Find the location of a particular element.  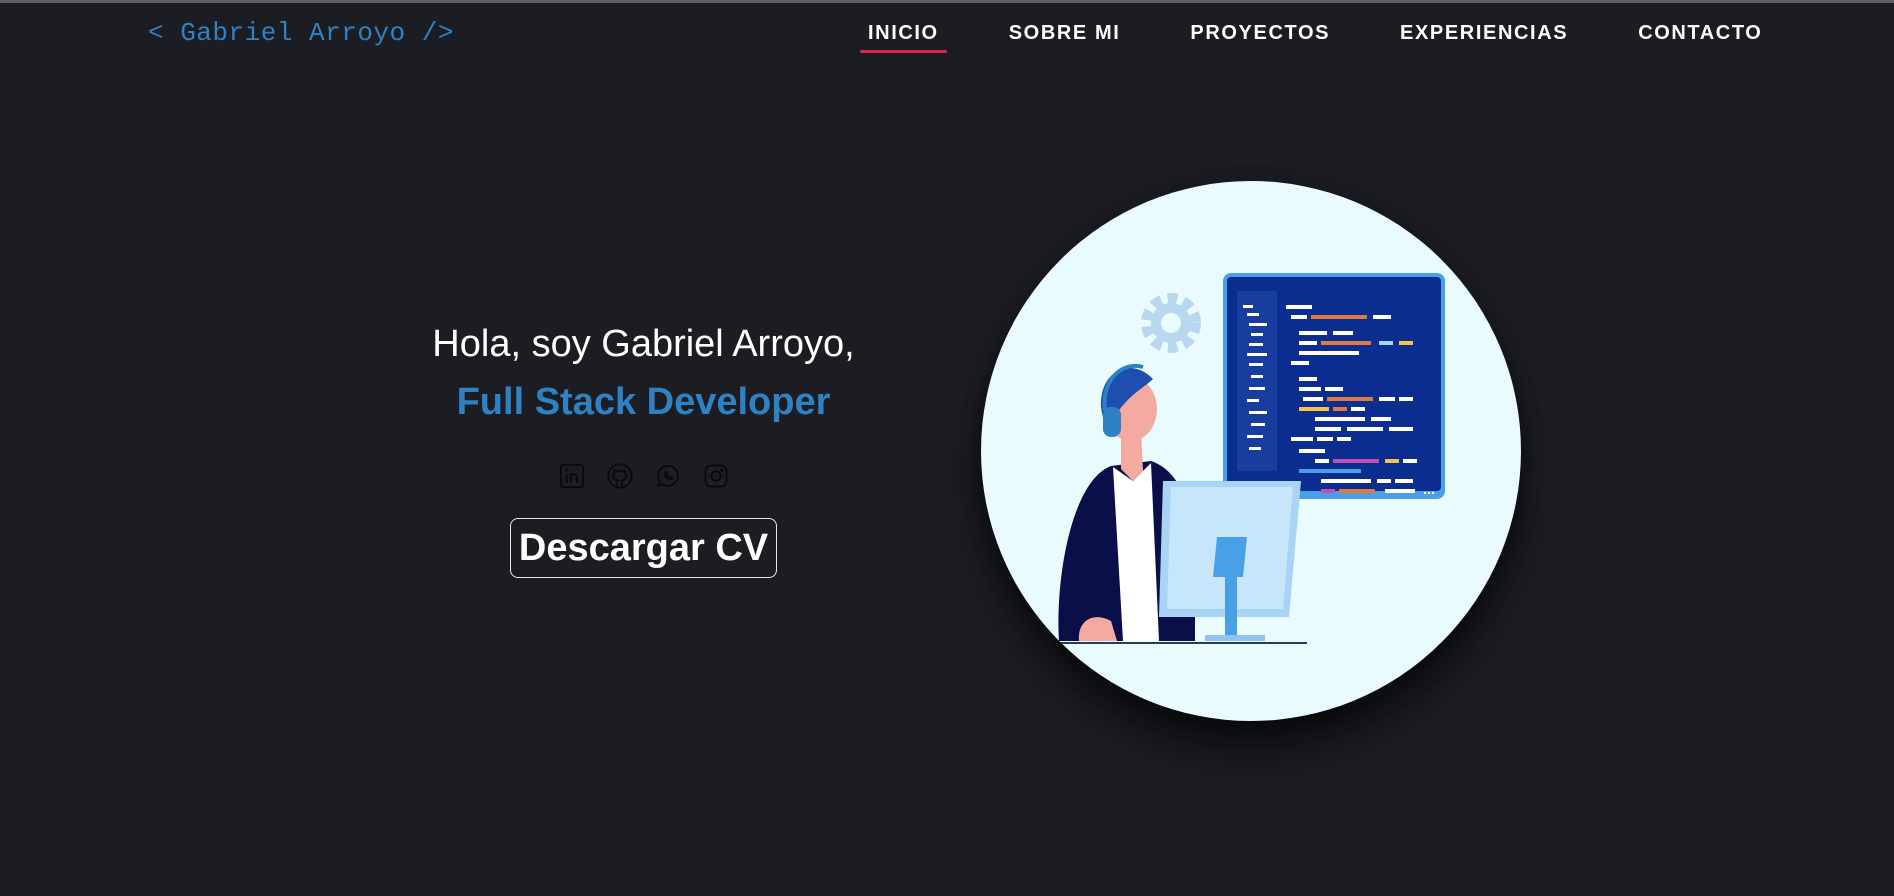

nav-item-inicio: INICIO is located at coordinates (903, 37).